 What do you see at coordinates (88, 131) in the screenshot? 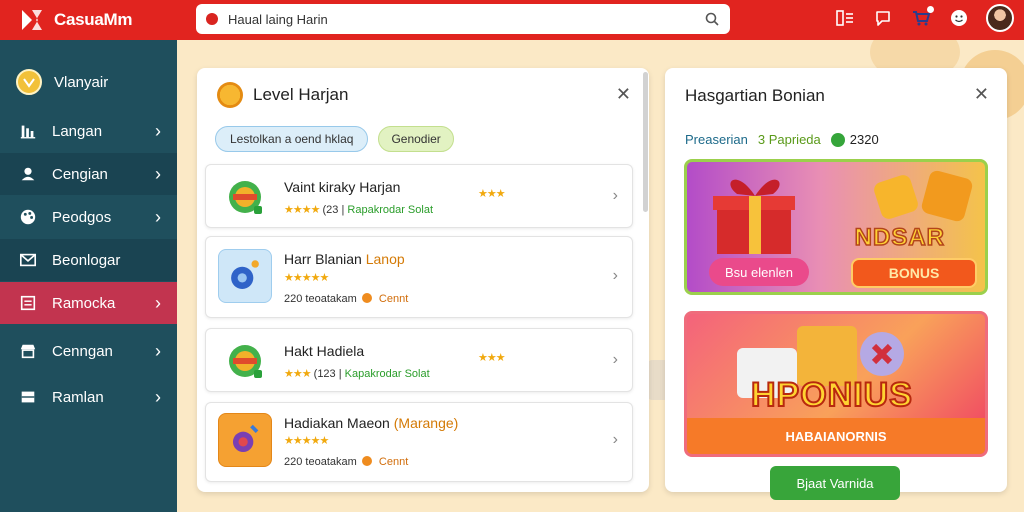
I see `sidebar-item-langan: Langan ›` at bounding box center [88, 131].